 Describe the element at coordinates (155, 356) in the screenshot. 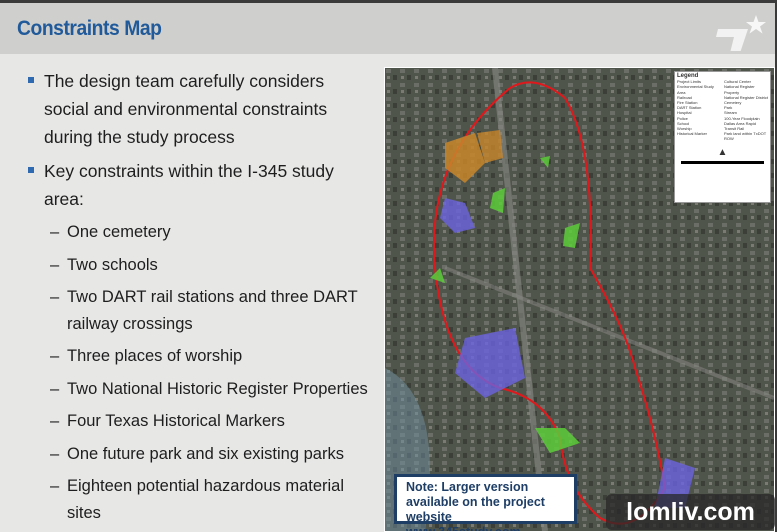

I see `bullets-1-subitems-3-0: Three places of worship` at that location.